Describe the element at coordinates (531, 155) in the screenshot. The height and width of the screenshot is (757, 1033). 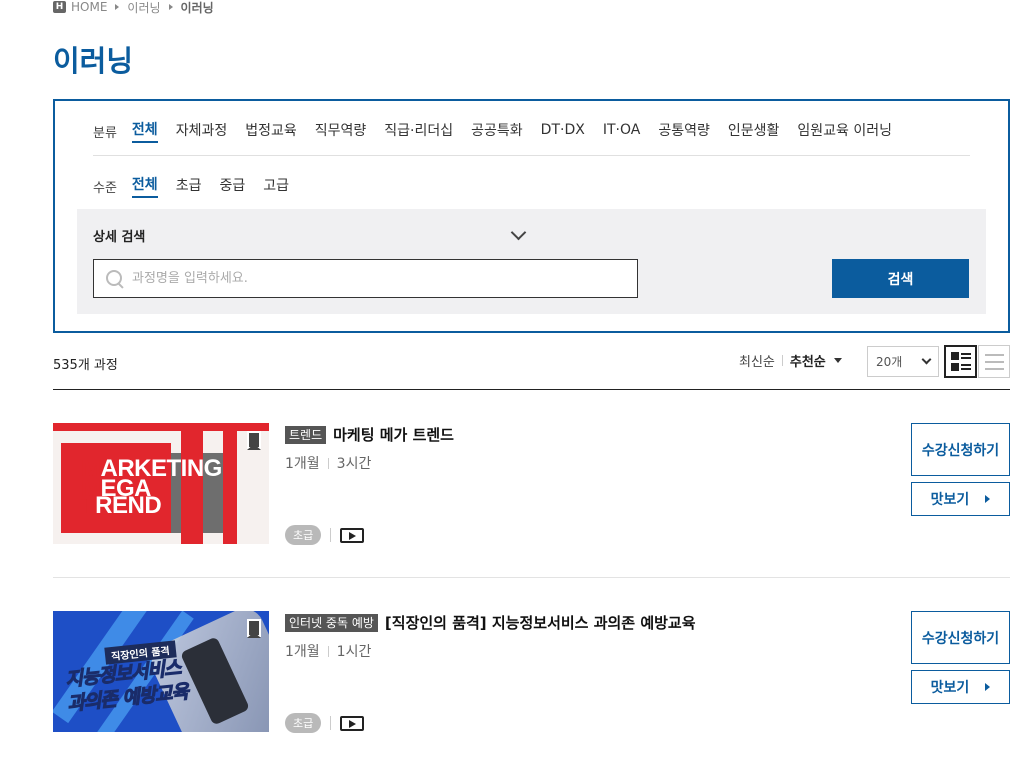
I see `filter-divider` at that location.